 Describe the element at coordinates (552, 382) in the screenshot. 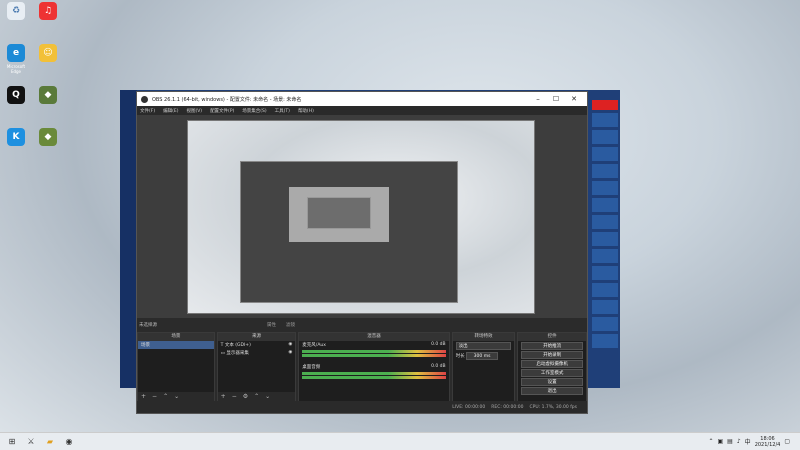

I see `settings-button: 设置` at that location.